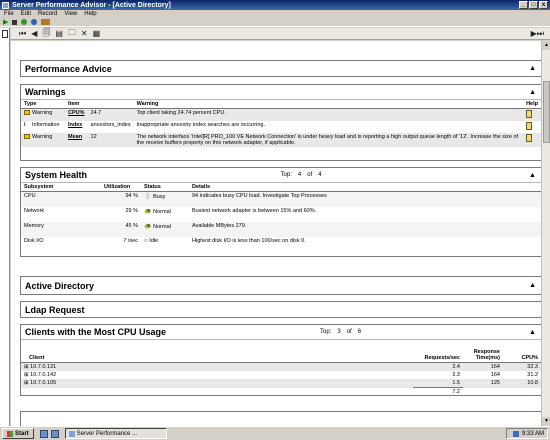  I want to click on item-link: Index, so click(75, 125).